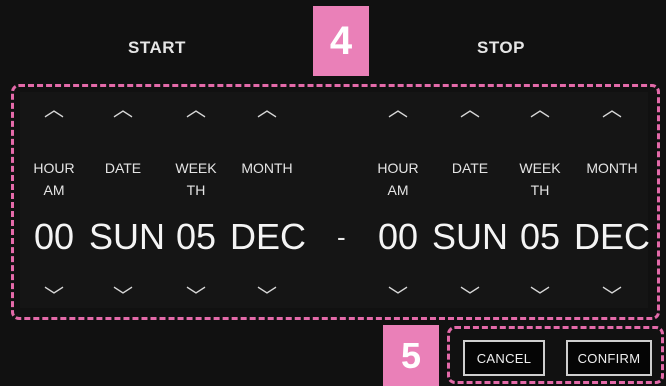 The width and height of the screenshot is (666, 386). I want to click on stop-hour-label: HOUR AM, so click(398, 179).